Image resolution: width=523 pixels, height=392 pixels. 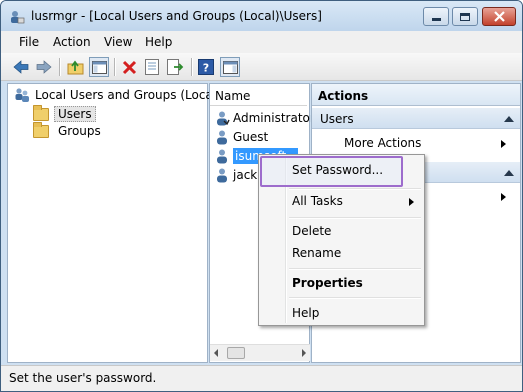 I want to click on show-hide-action-pane-icon, so click(x=230, y=67).